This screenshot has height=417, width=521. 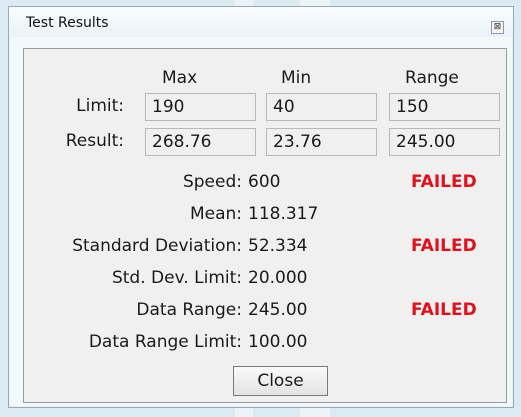 What do you see at coordinates (180, 78) in the screenshot?
I see `column-header-max: Max` at bounding box center [180, 78].